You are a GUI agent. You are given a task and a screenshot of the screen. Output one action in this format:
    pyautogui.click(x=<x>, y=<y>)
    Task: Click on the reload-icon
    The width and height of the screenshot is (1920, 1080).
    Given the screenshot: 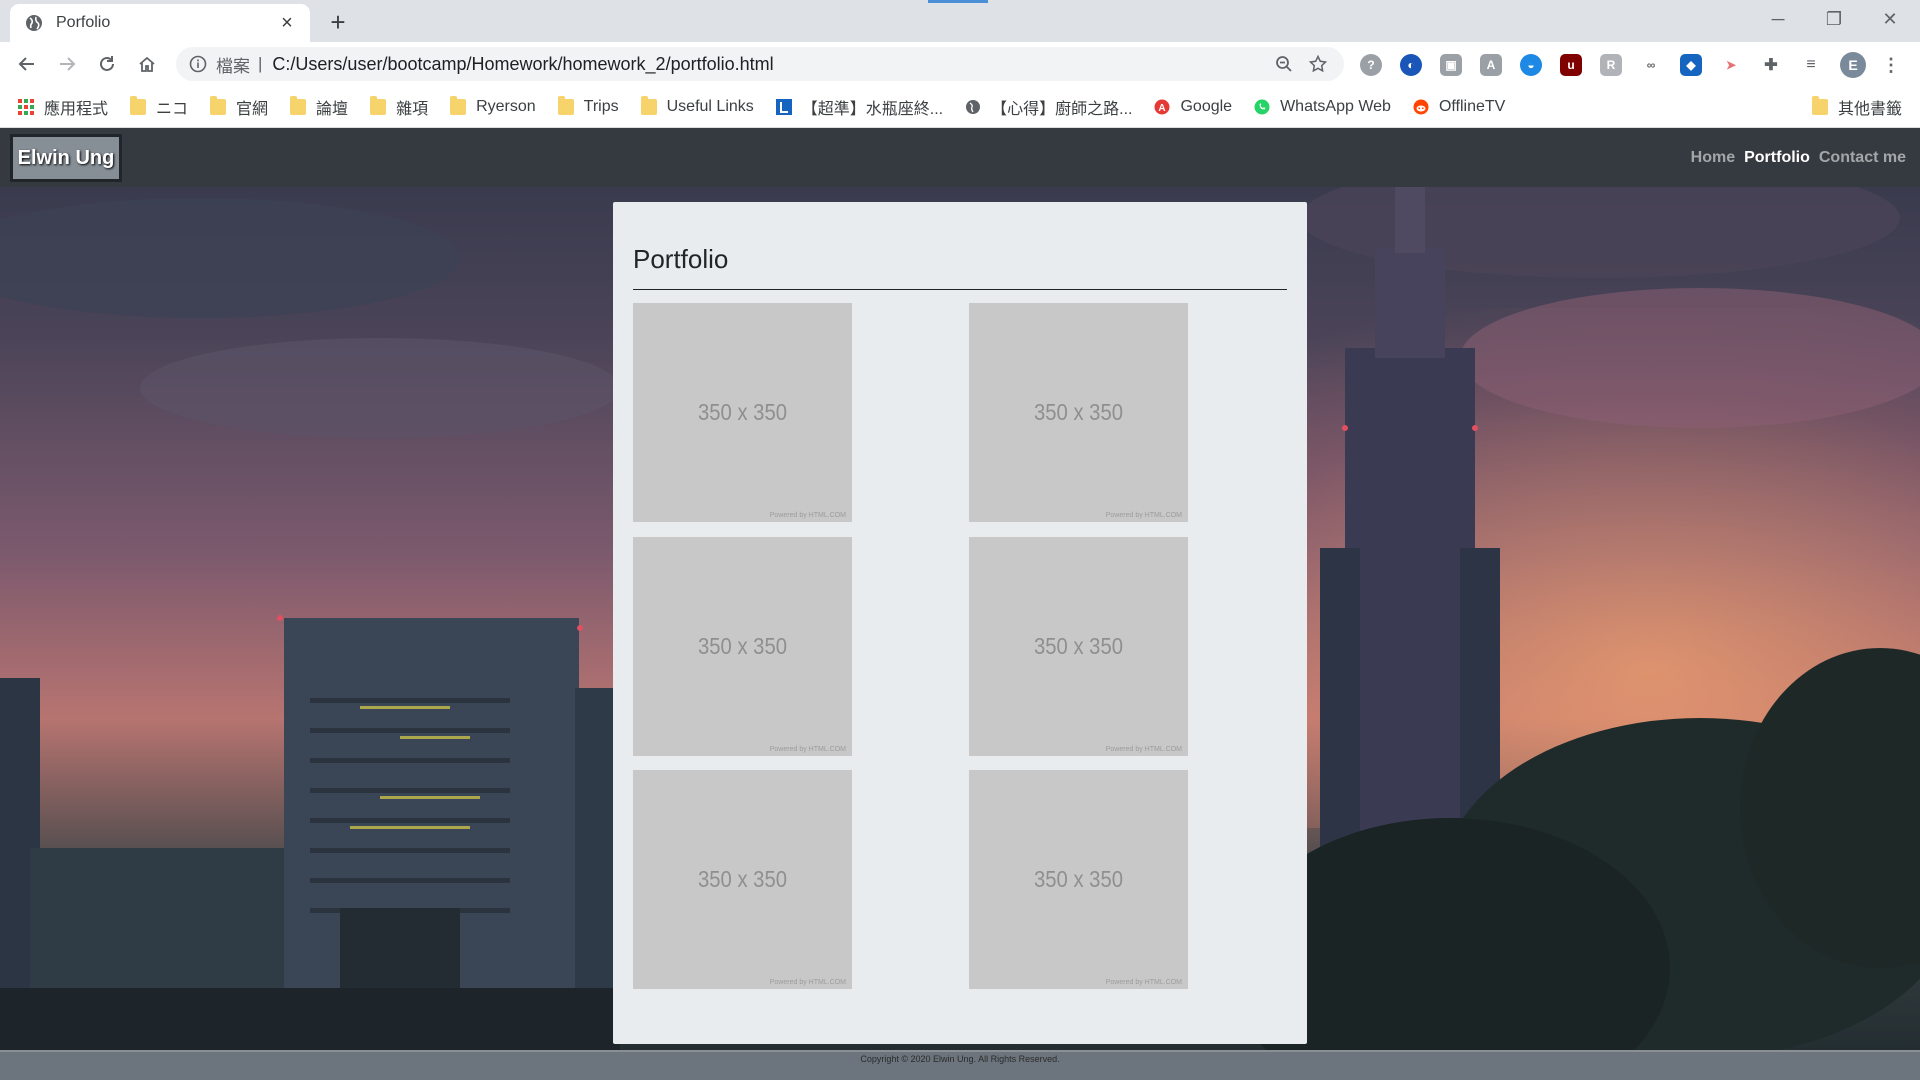 What is the action you would take?
    pyautogui.click(x=107, y=64)
    